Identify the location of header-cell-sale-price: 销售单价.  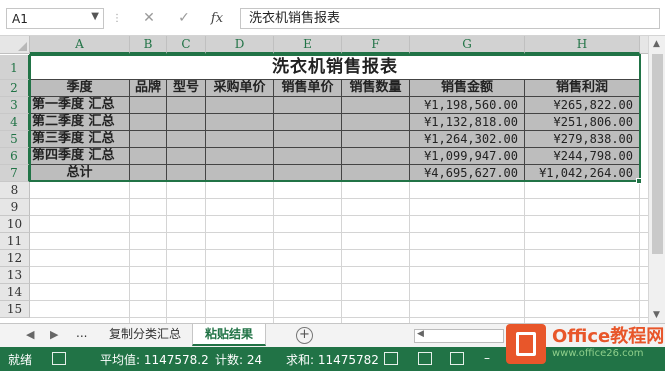
(308, 88).